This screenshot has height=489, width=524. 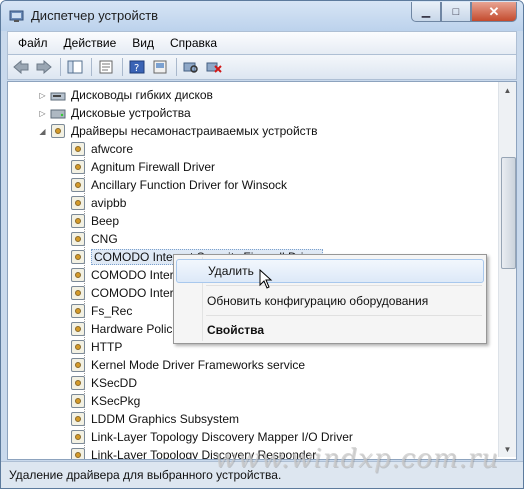 I want to click on menu-action: Действие, so click(x=90, y=43).